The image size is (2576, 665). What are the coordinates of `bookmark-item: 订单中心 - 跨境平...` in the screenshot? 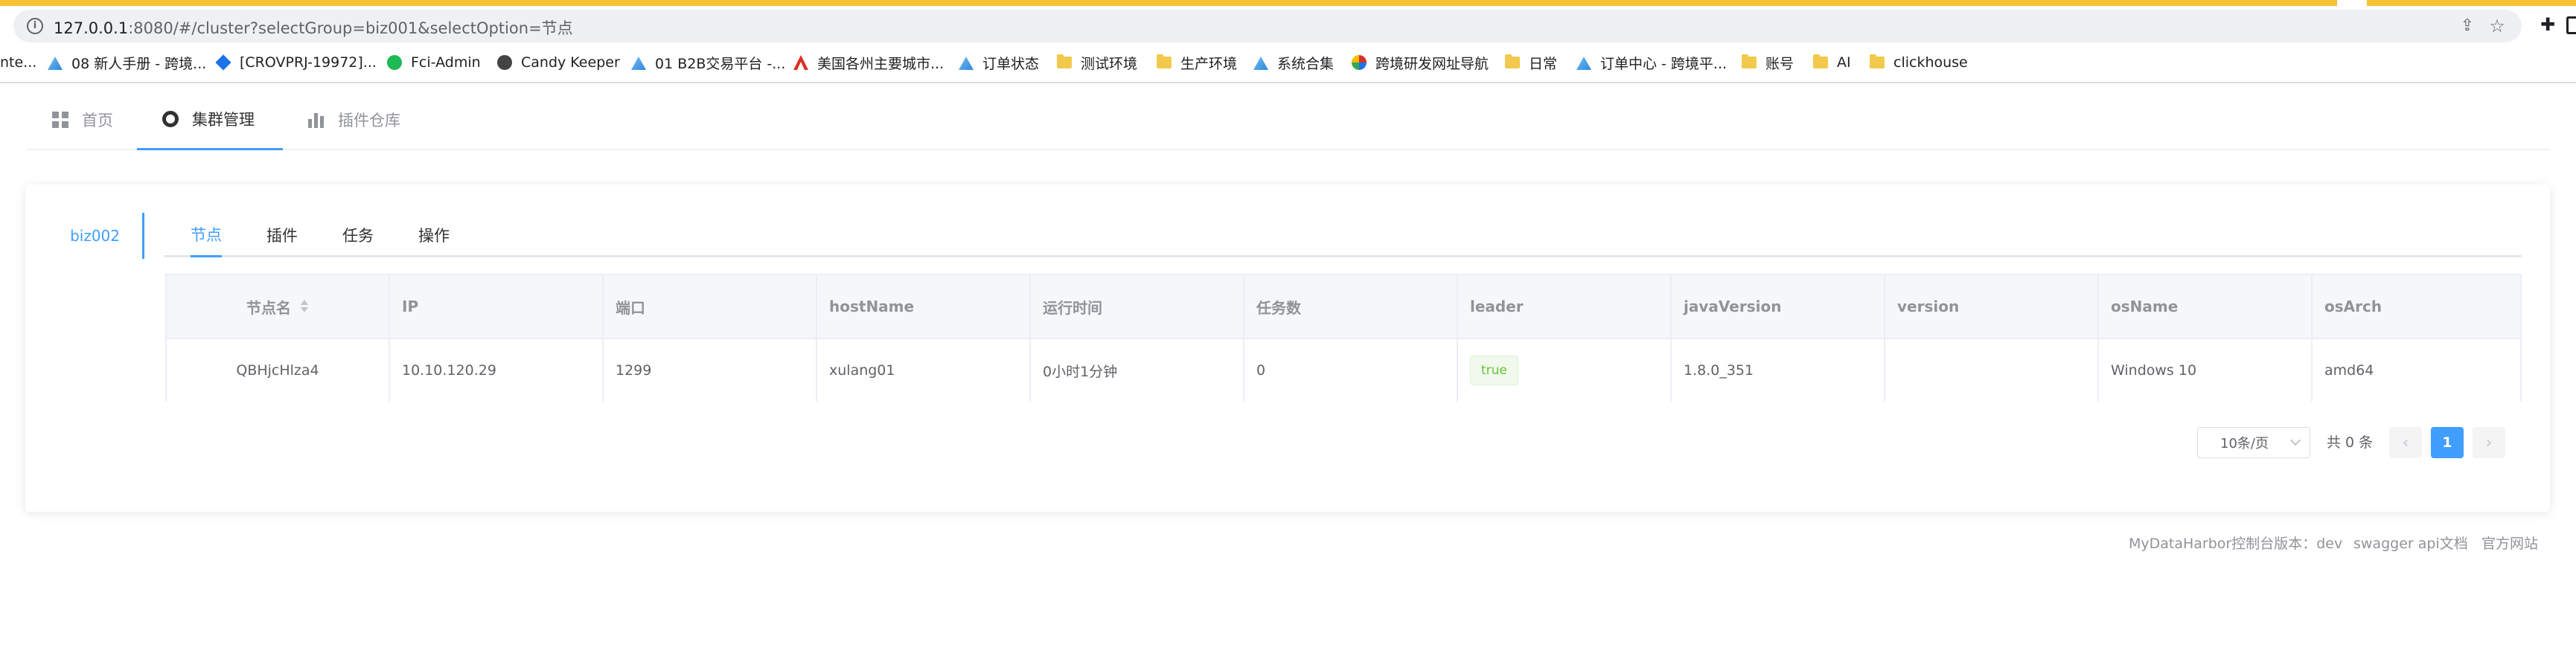 It's located at (1652, 62).